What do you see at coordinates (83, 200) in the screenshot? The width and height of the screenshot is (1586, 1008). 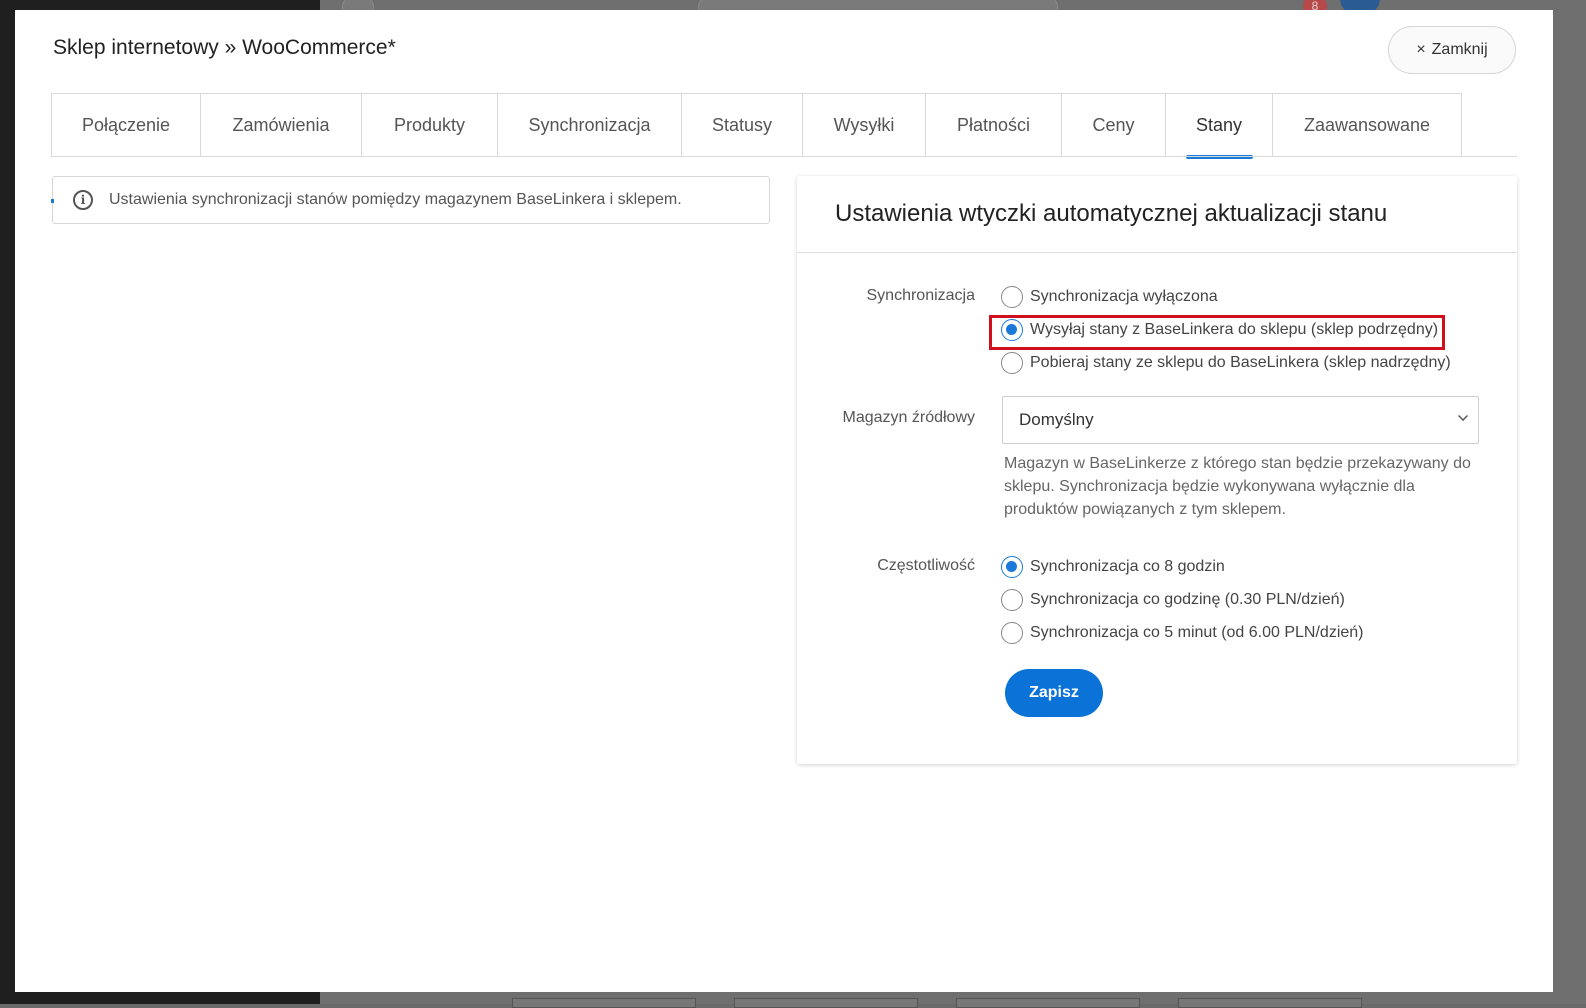 I see `info-icon: i` at bounding box center [83, 200].